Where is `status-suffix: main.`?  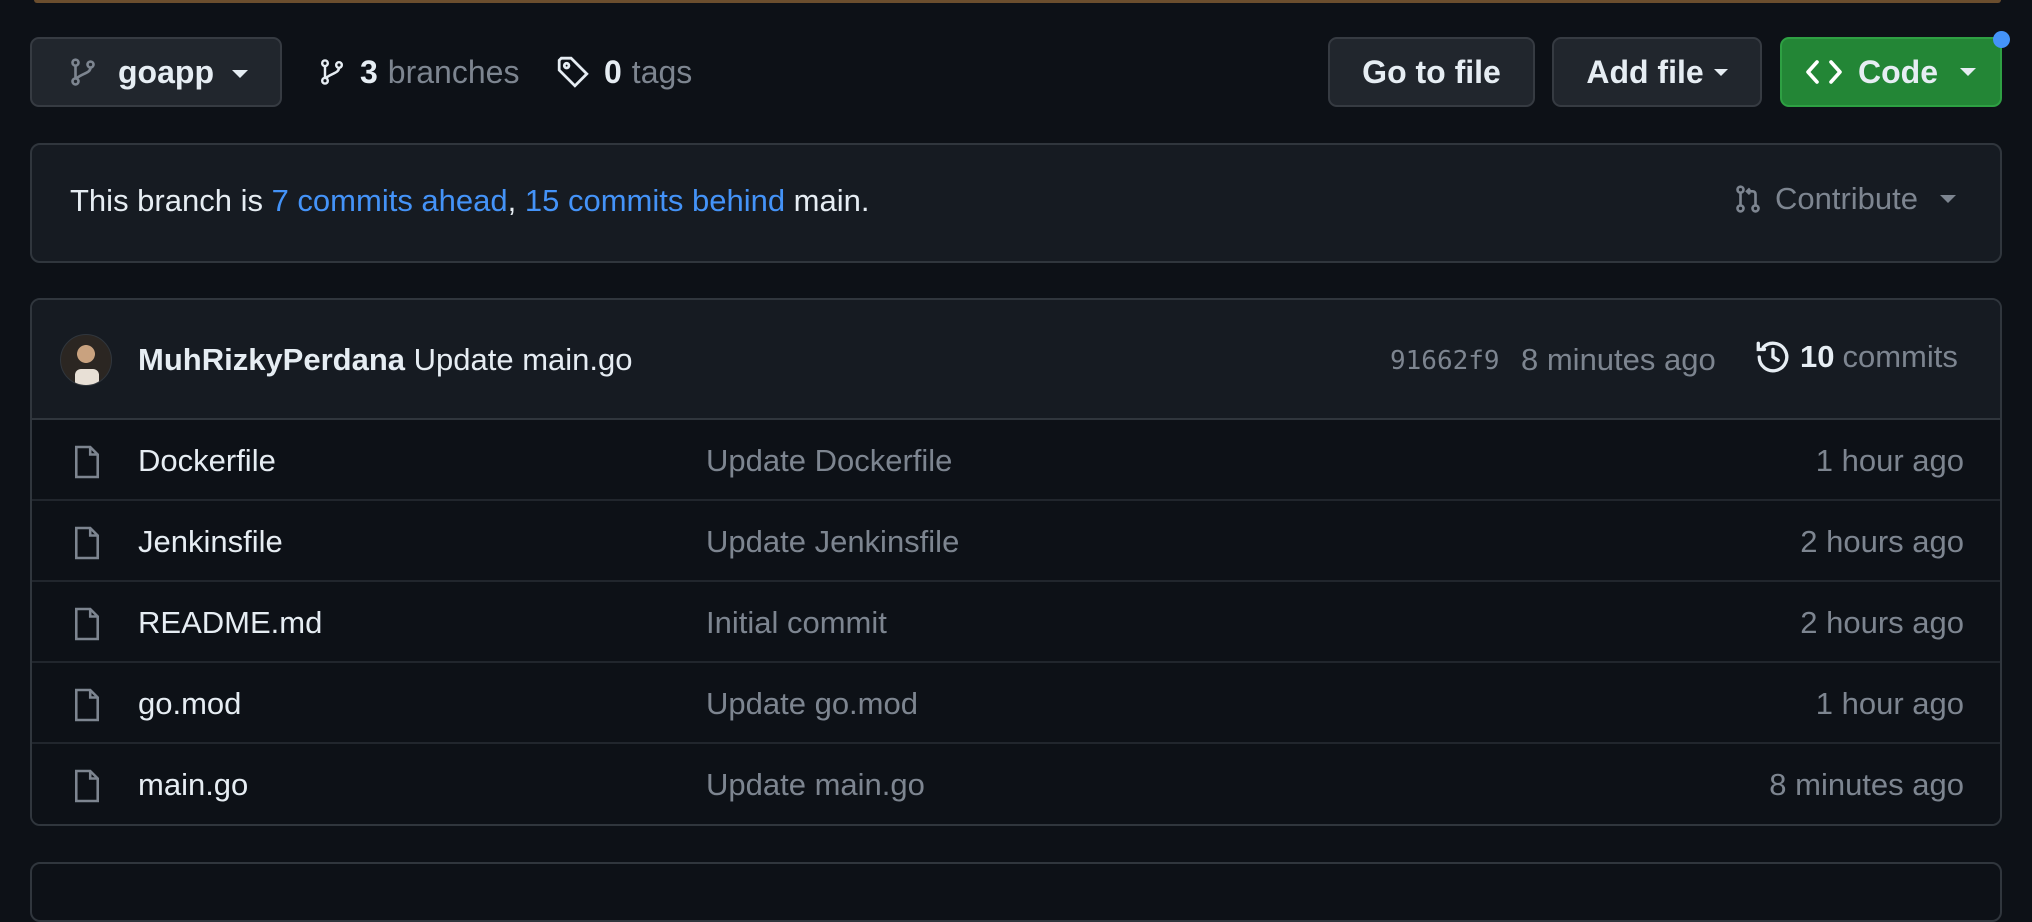 status-suffix: main. is located at coordinates (827, 200).